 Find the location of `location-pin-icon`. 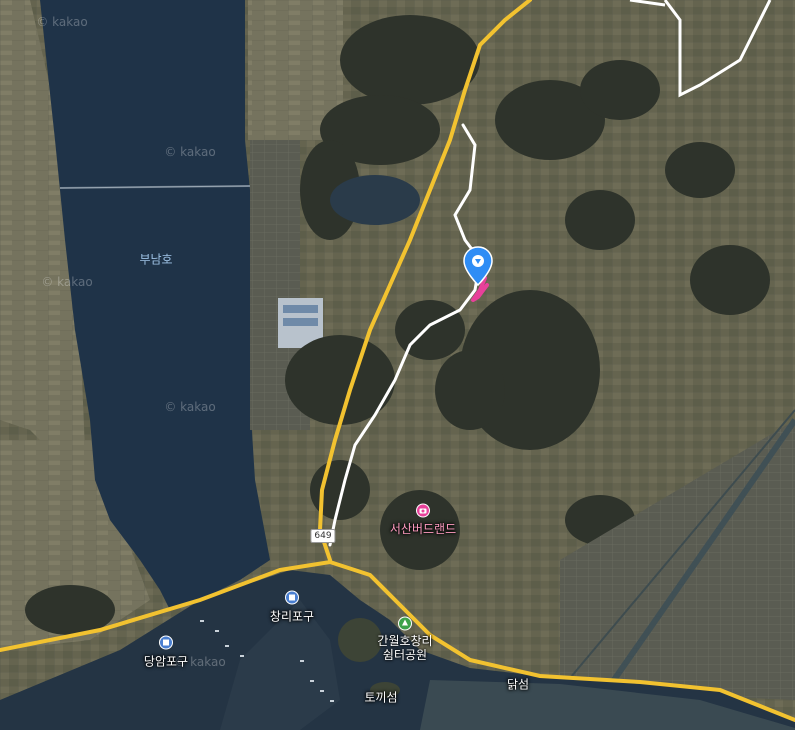

location-pin-icon is located at coordinates (478, 268).